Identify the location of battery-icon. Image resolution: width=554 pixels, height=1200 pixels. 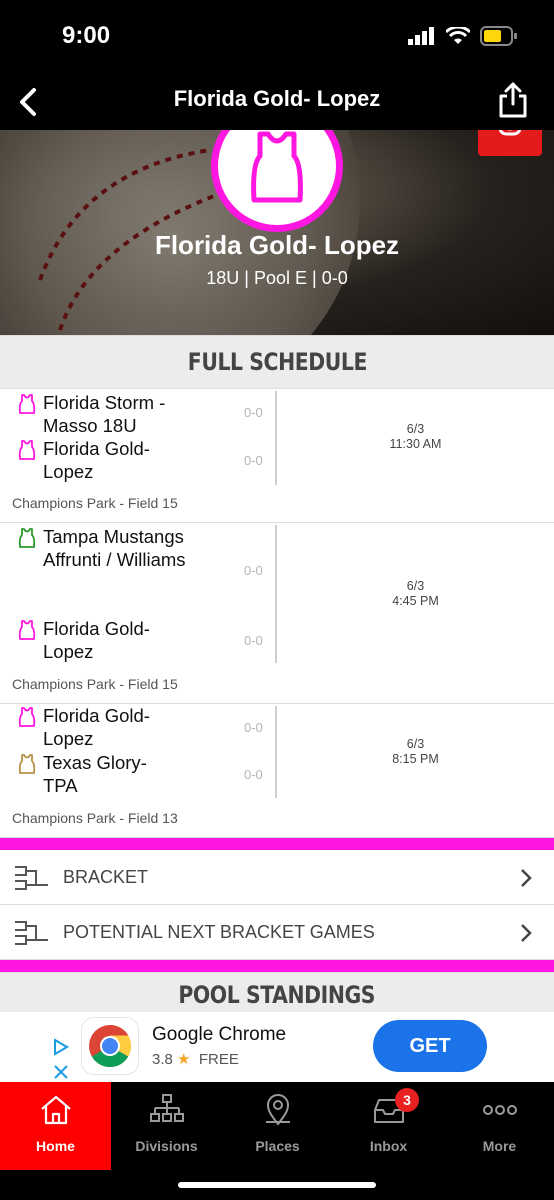
(498, 36).